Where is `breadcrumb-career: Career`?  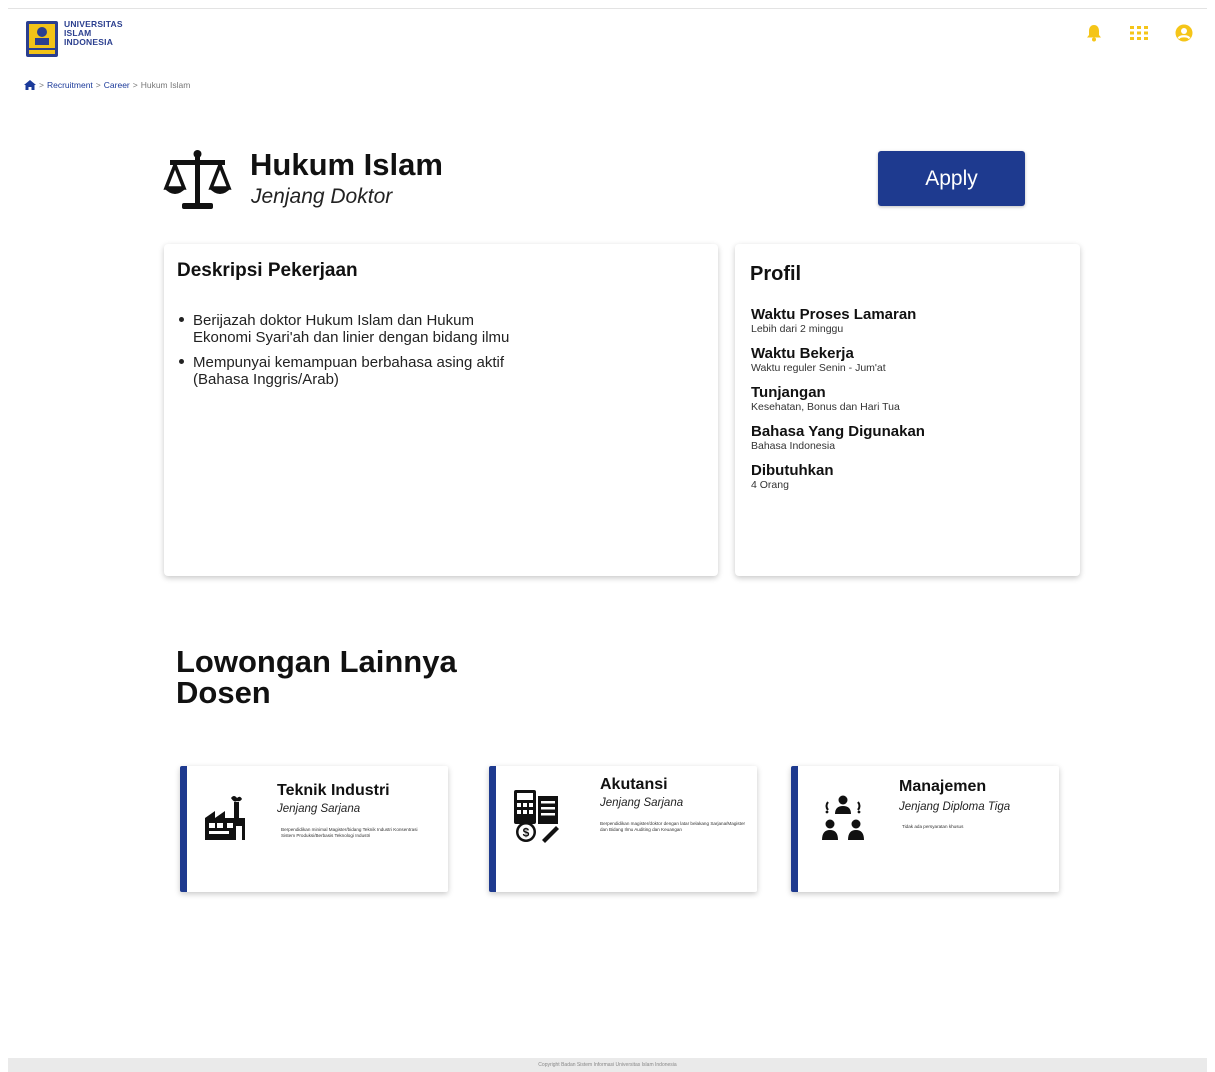 breadcrumb-career: Career is located at coordinates (117, 85).